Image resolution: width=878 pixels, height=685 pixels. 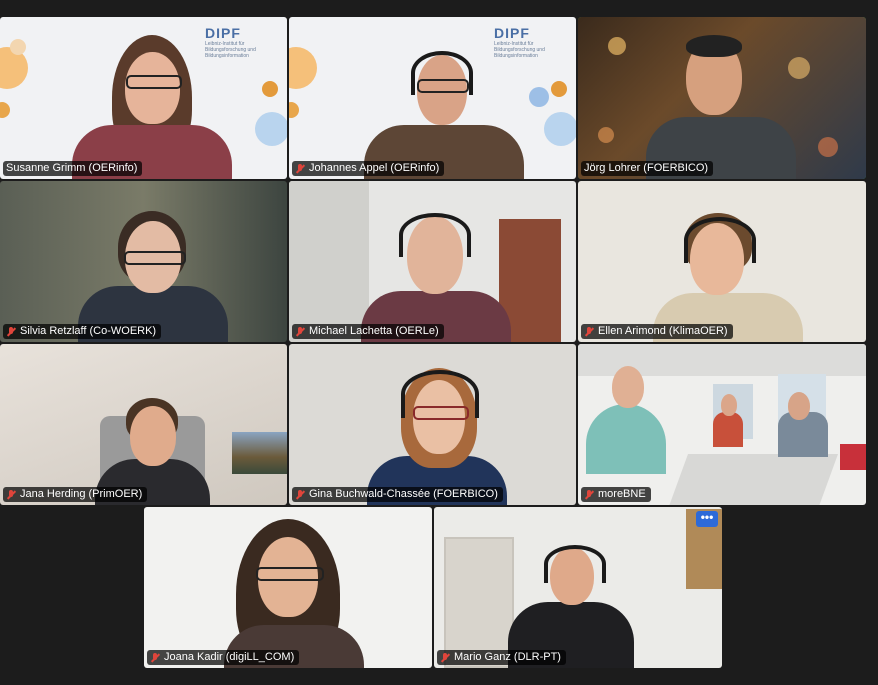 I want to click on name-label: Gina Buchwald-Chassée (FOERBICO), so click(x=397, y=494).